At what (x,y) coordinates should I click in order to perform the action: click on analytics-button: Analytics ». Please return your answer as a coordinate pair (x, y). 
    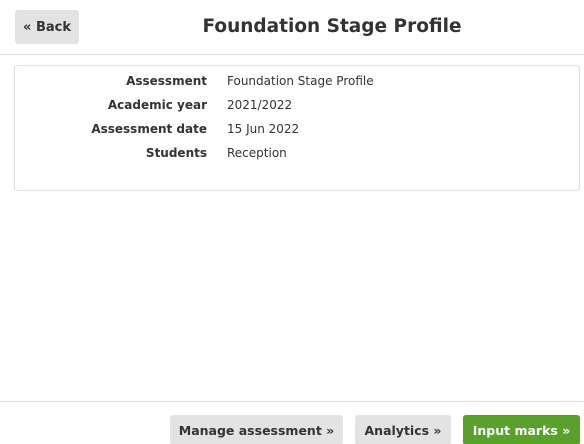
    Looking at the image, I should click on (403, 429).